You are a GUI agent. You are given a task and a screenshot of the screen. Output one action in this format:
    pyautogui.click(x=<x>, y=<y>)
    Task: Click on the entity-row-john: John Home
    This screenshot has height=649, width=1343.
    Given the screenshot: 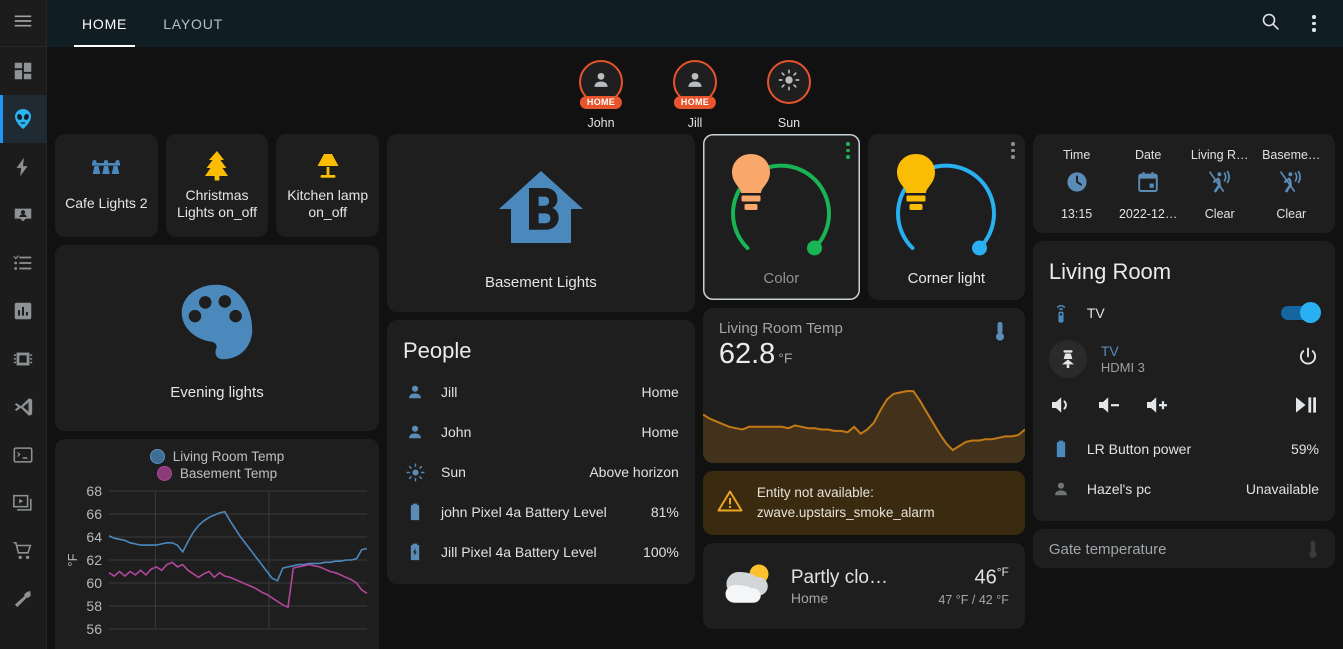 What is the action you would take?
    pyautogui.click(x=541, y=432)
    